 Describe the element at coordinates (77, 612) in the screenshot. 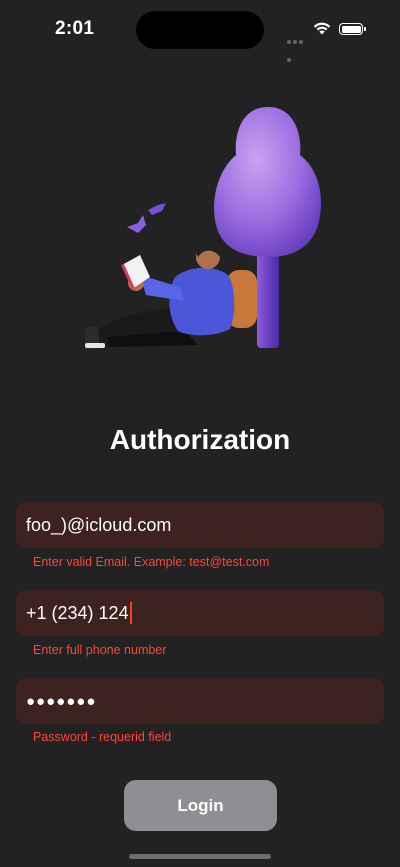

I see `phone-value: +1 (234) 124` at that location.